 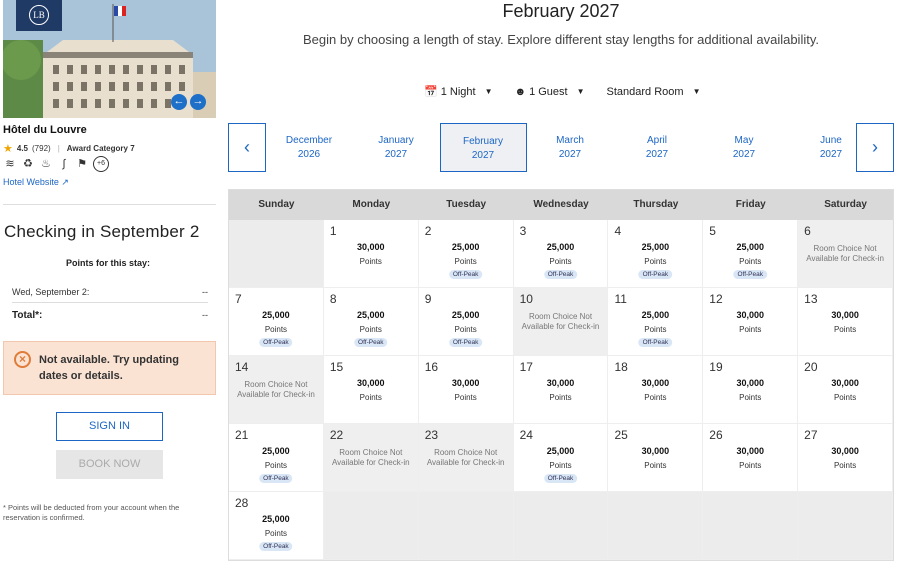 I want to click on website-label: Hotel Website, so click(x=31, y=182).